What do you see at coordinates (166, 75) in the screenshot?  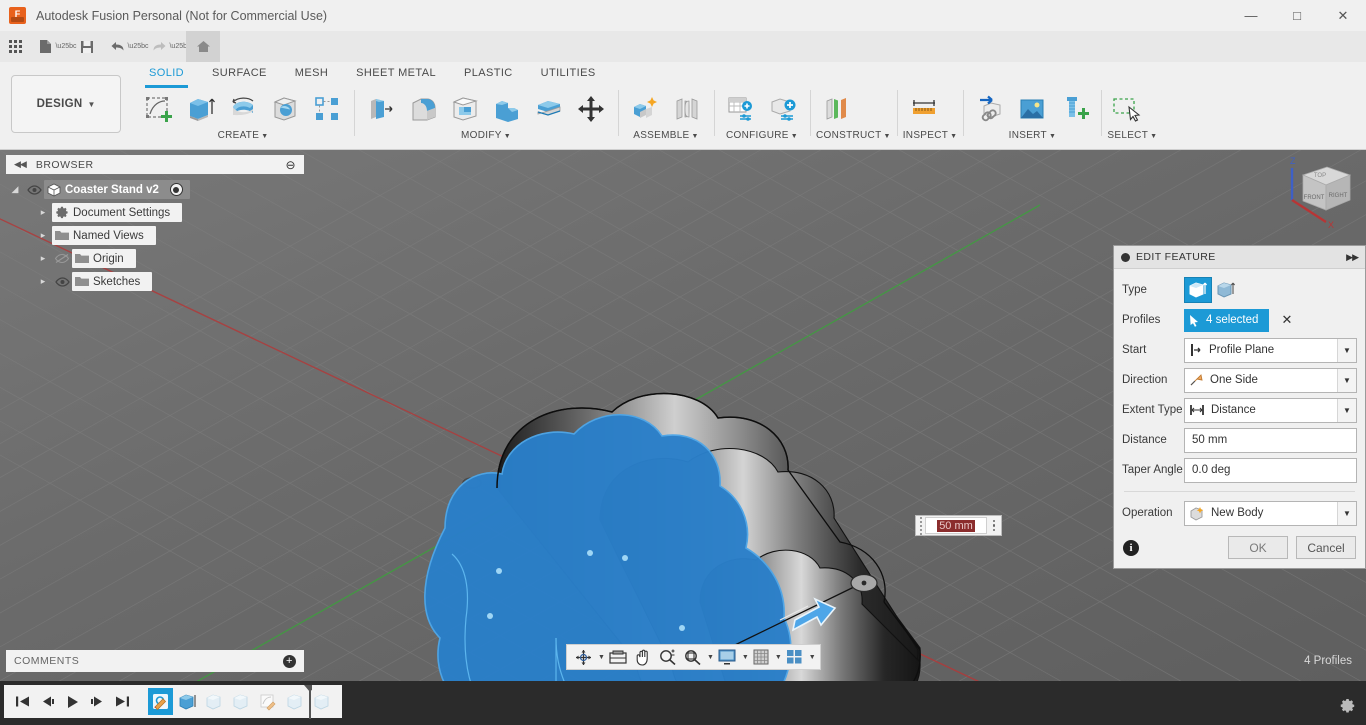 I see `tab-solid: SOLID` at bounding box center [166, 75].